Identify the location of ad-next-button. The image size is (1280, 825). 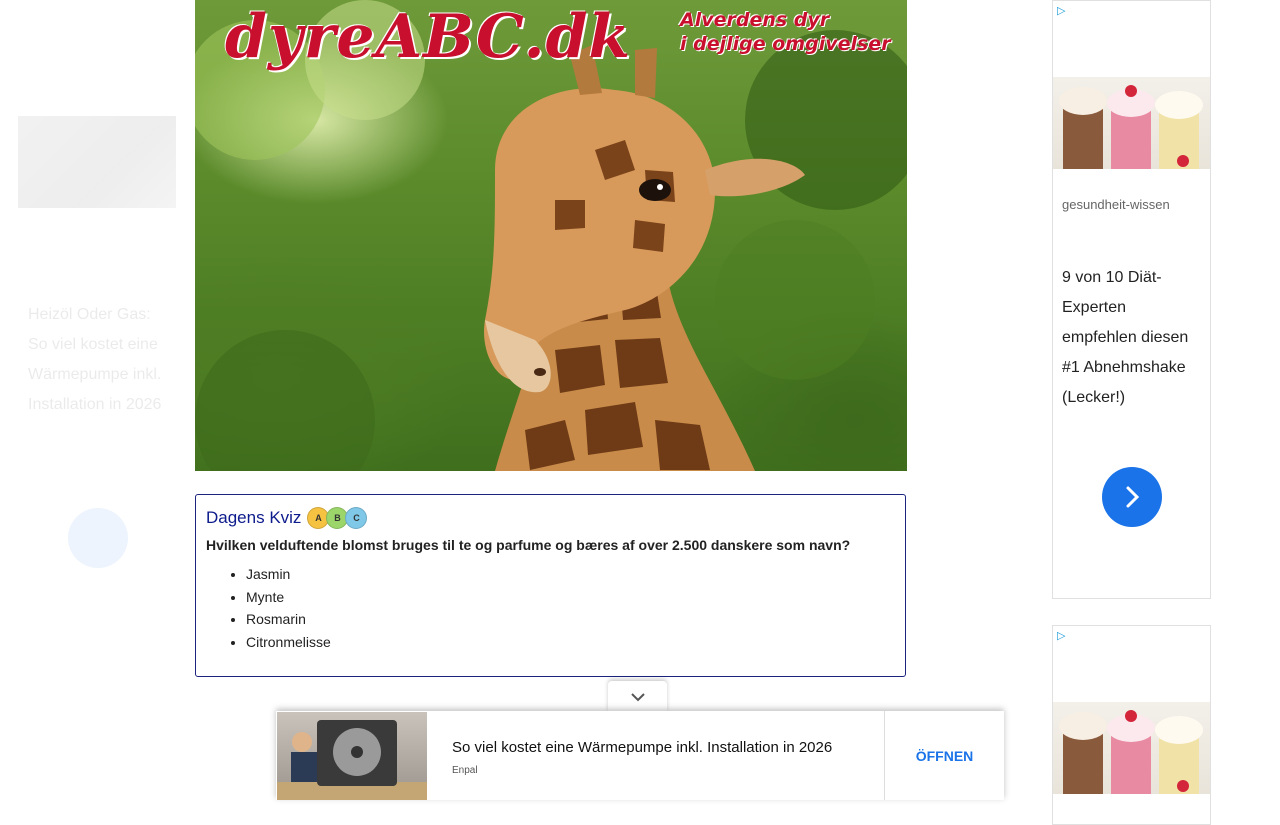
(1132, 497).